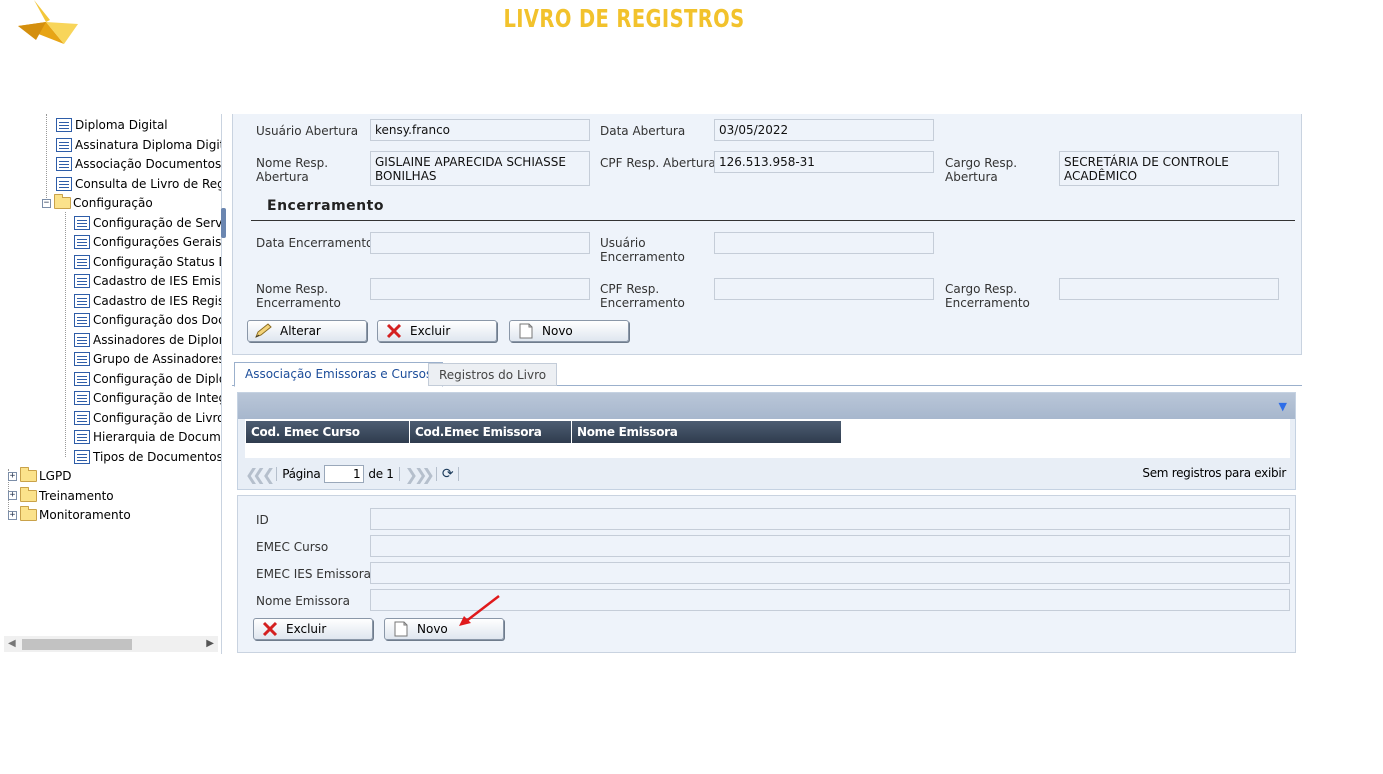  What do you see at coordinates (557, 331) in the screenshot?
I see `novo-button-label: Novo` at bounding box center [557, 331].